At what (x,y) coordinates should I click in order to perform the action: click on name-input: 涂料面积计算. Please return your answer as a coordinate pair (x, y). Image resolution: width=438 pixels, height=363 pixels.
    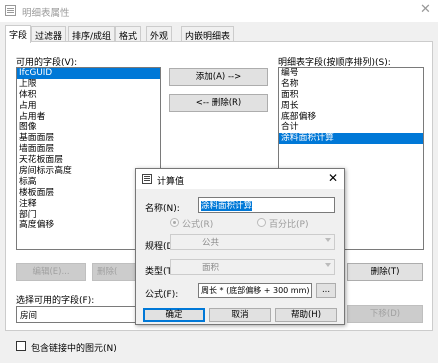
    Looking at the image, I should click on (266, 205).